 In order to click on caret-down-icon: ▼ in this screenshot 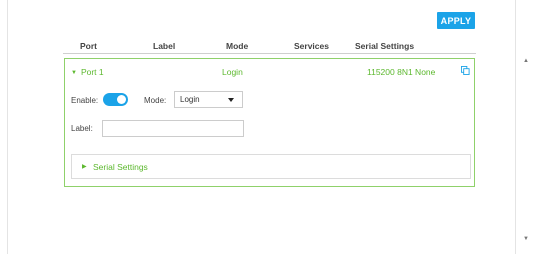, I will do `click(74, 73)`.